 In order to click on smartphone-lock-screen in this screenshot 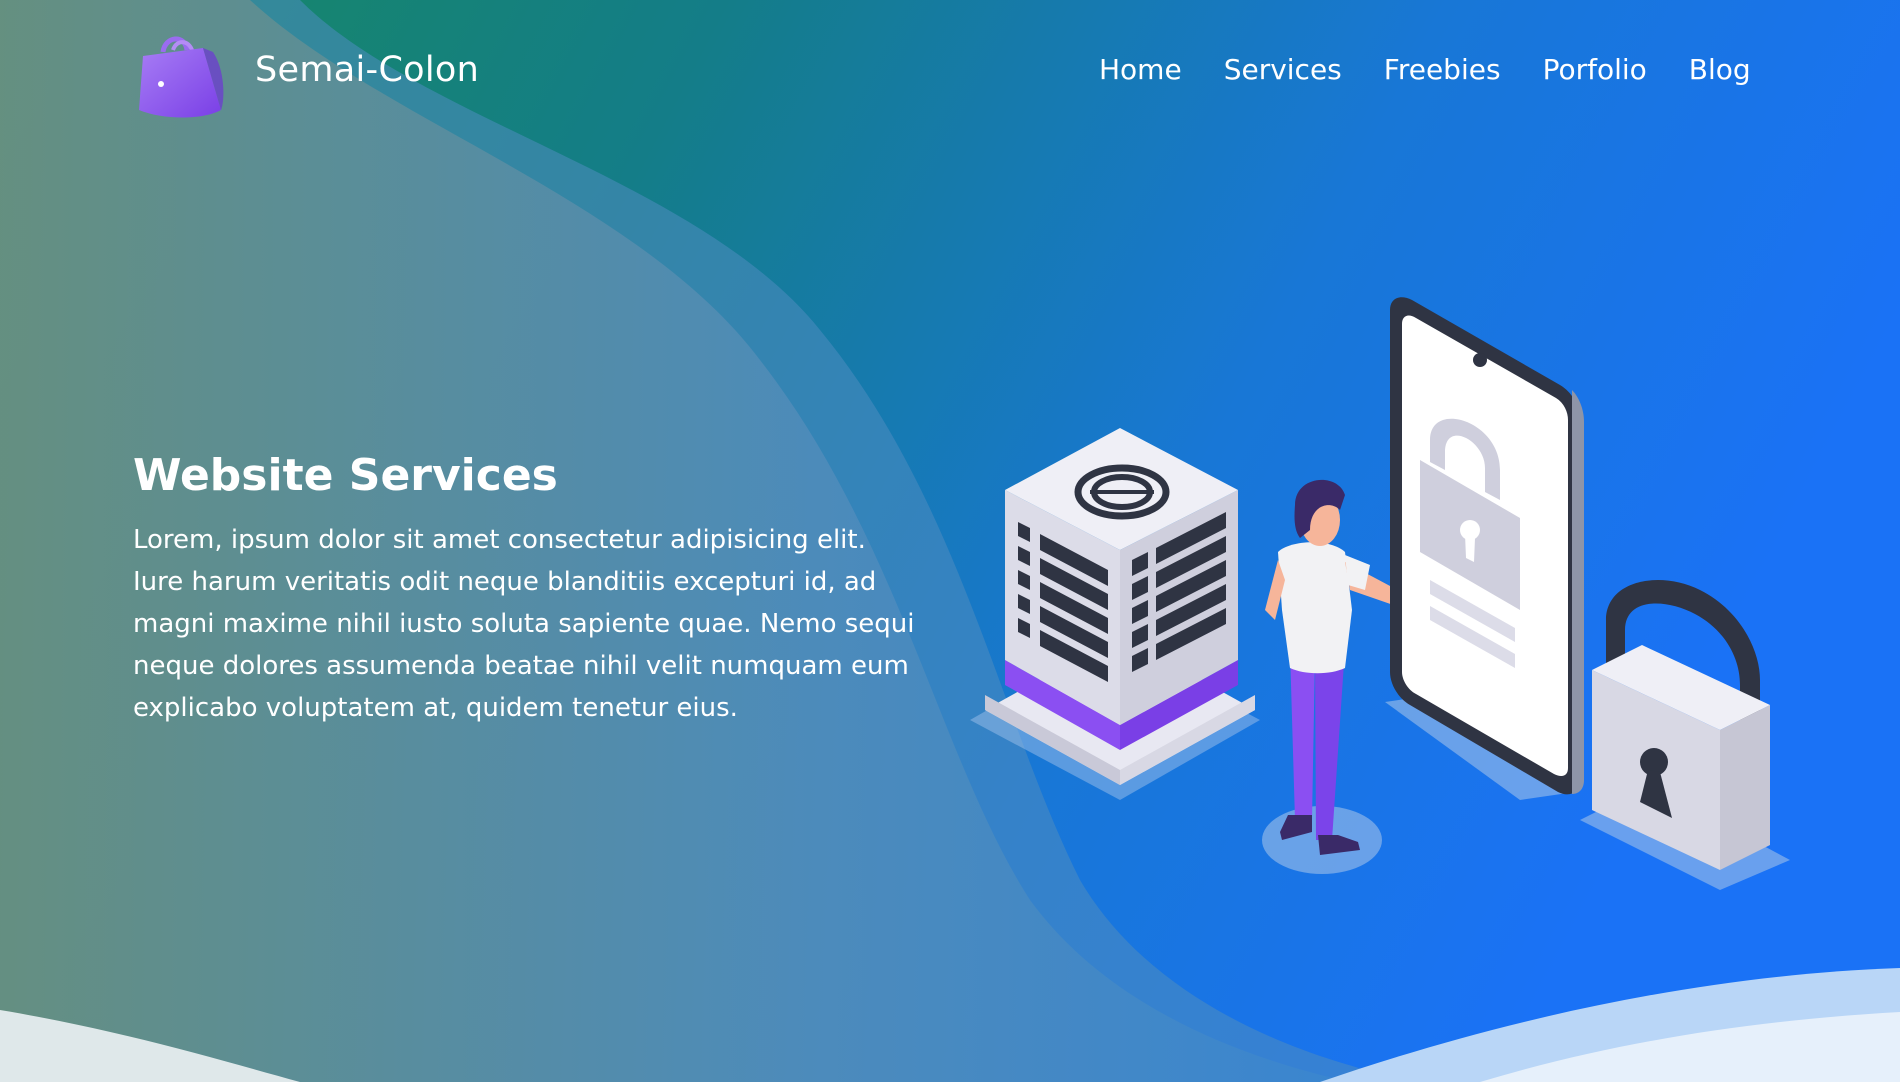, I will do `click(1484, 548)`.